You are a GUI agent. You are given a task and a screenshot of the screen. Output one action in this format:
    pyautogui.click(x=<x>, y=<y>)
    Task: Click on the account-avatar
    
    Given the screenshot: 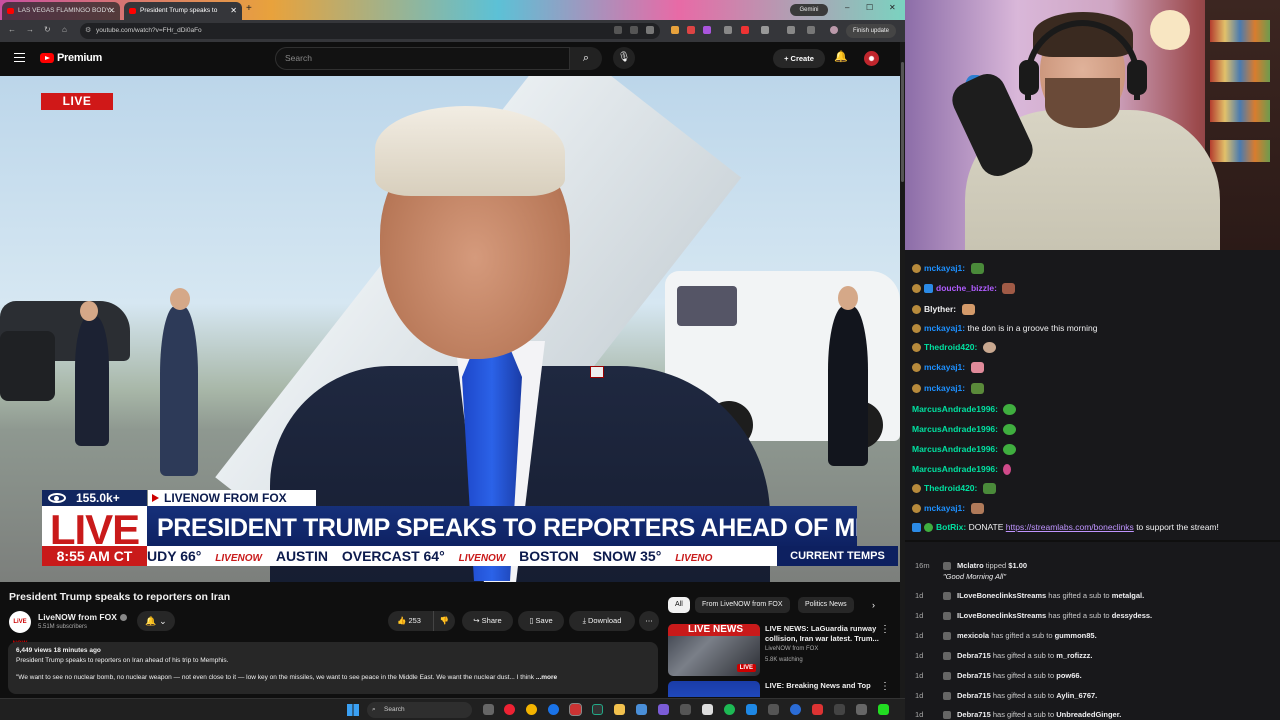 What is the action you would take?
    pyautogui.click(x=871, y=58)
    